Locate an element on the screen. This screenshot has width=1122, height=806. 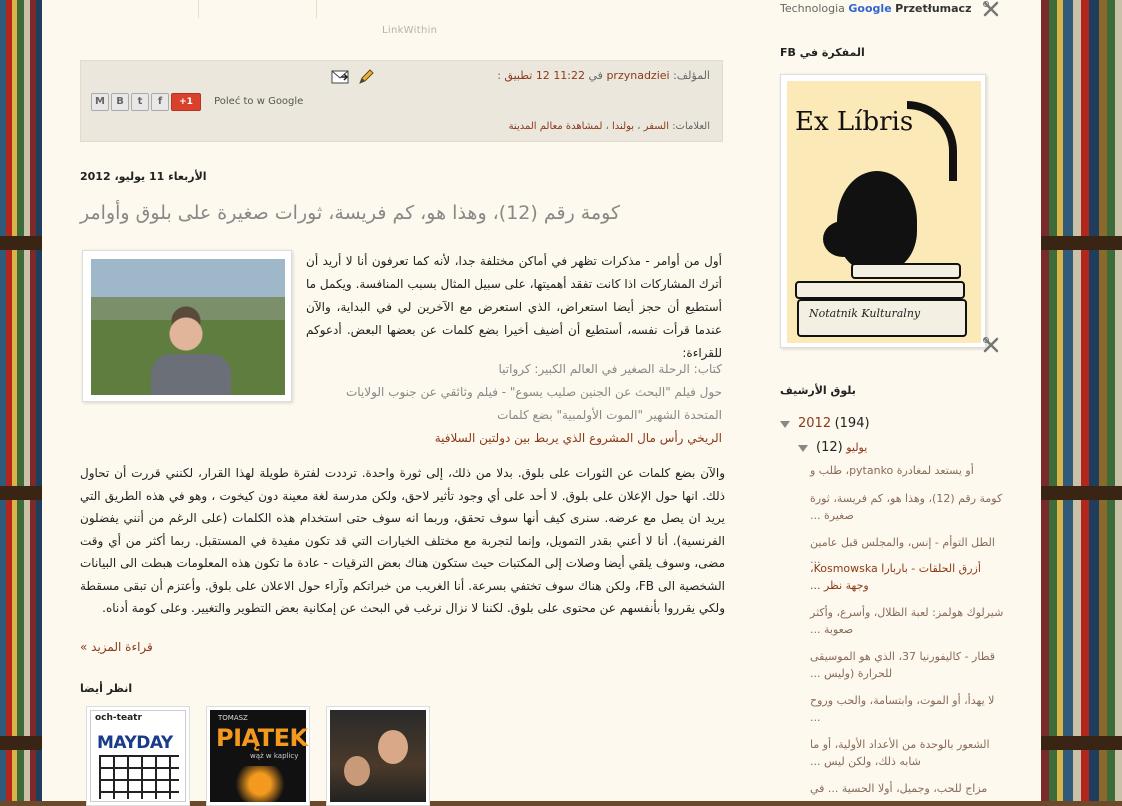
translate-prefix: Technologia is located at coordinates (812, 8).